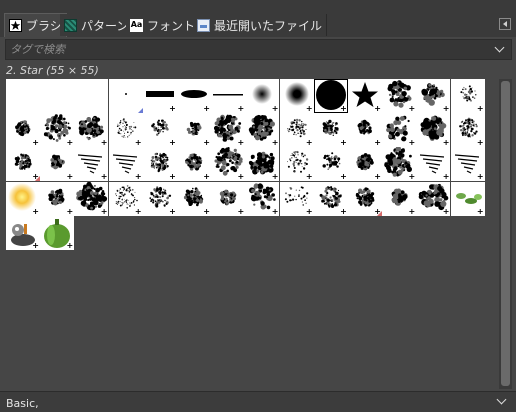  Describe the element at coordinates (171, 25) in the screenshot. I see `tab-fonts-label: フォント` at that location.